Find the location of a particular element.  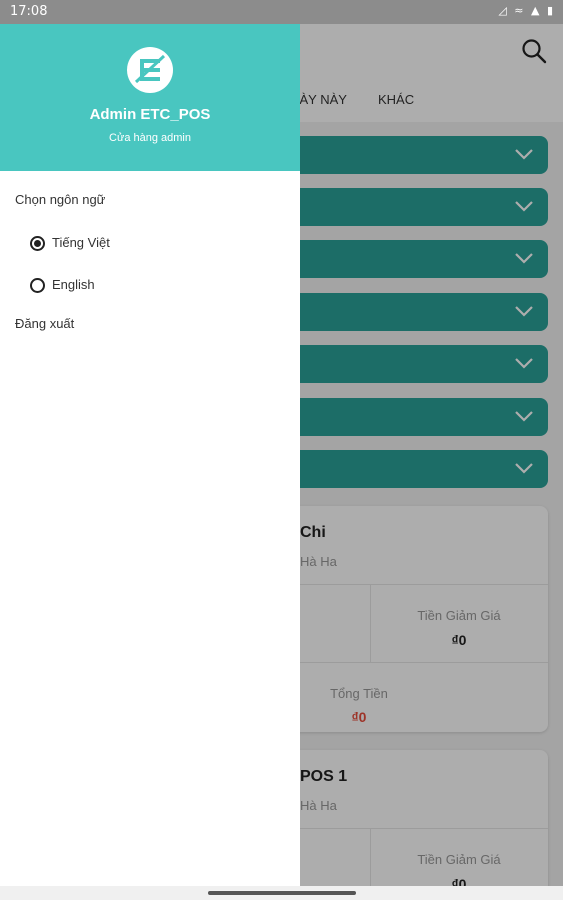

radio-unselected-icon is located at coordinates (37, 285).